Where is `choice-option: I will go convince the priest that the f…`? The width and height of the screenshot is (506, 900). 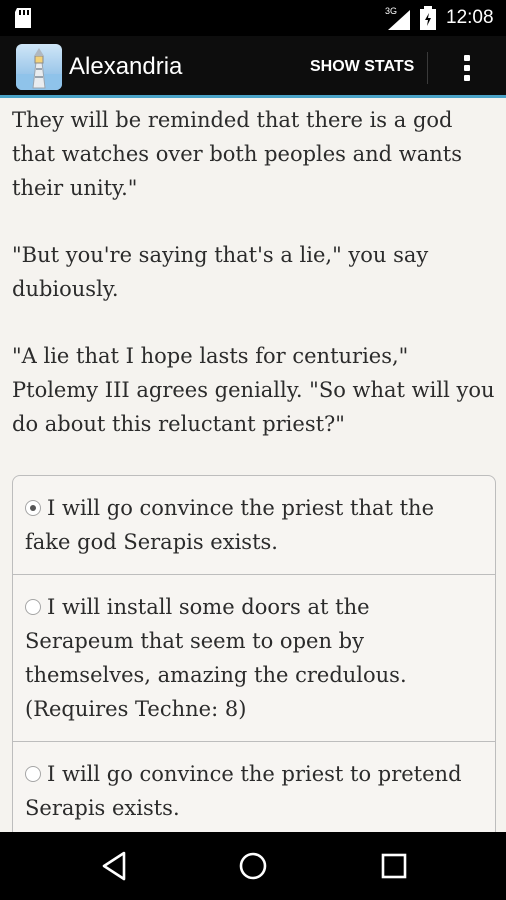
choice-option: I will go convince the priest that the f… is located at coordinates (254, 525).